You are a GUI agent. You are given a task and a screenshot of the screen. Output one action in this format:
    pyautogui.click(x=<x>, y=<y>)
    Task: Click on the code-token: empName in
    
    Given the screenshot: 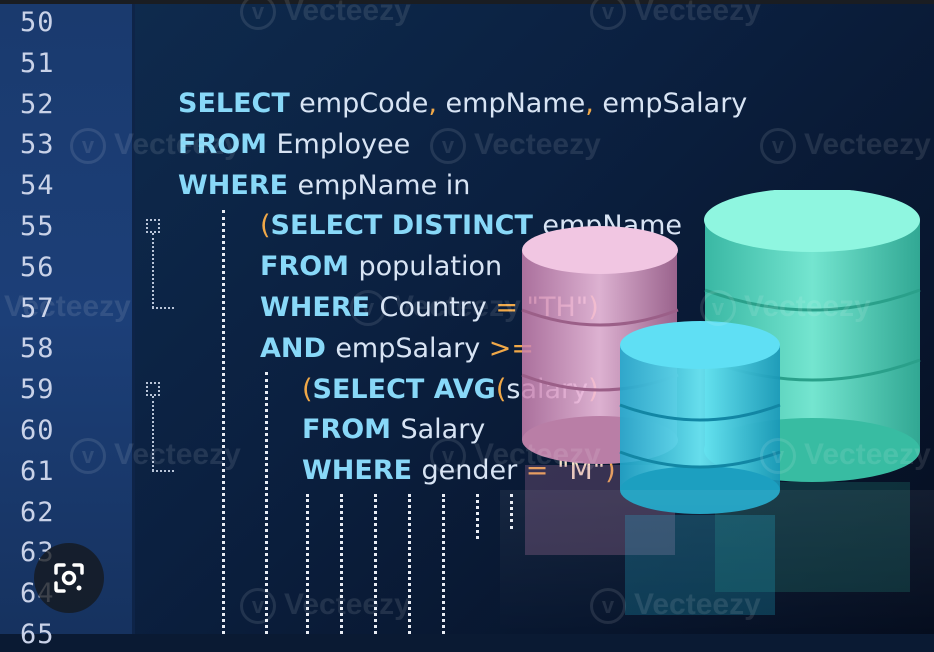 What is the action you would take?
    pyautogui.click(x=384, y=185)
    